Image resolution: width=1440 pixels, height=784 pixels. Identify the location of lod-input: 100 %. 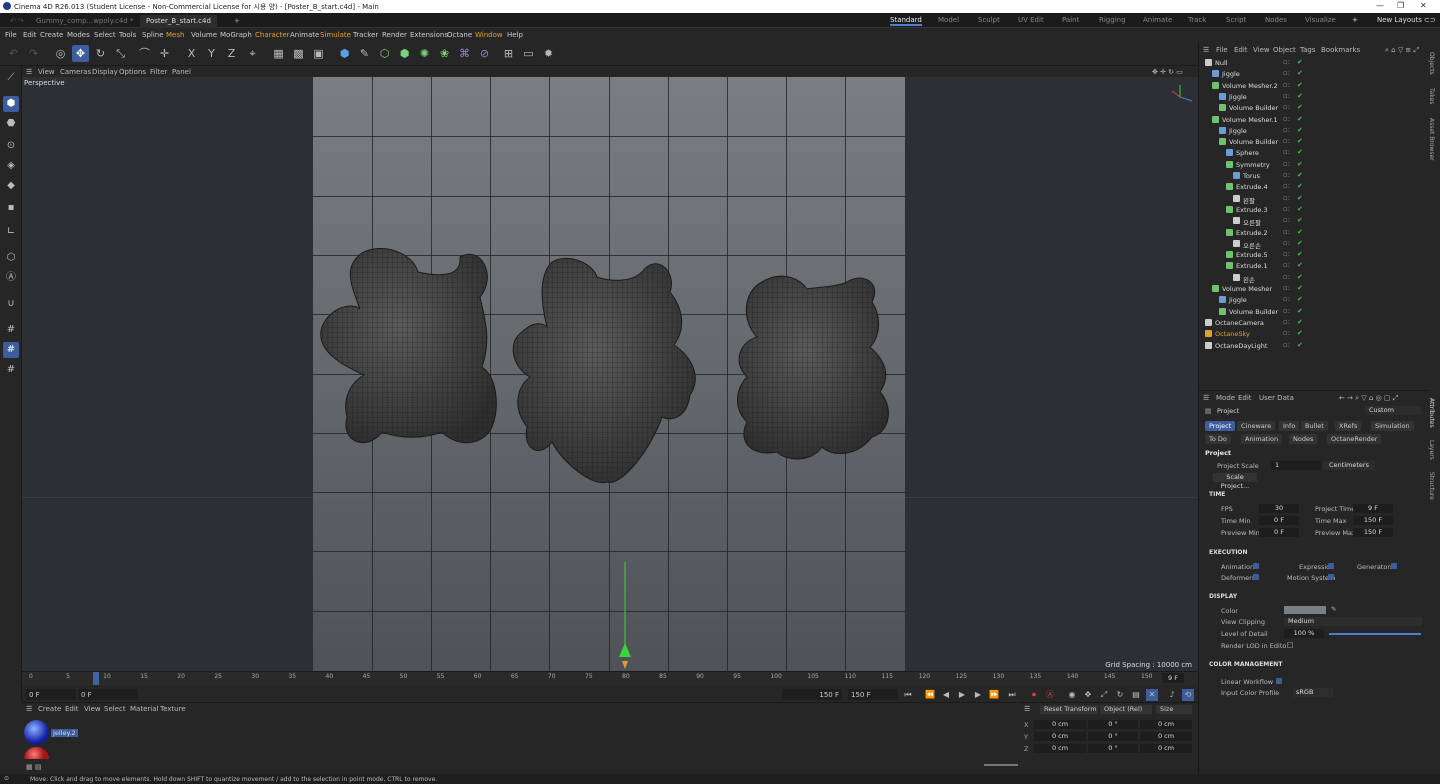
(1304, 633).